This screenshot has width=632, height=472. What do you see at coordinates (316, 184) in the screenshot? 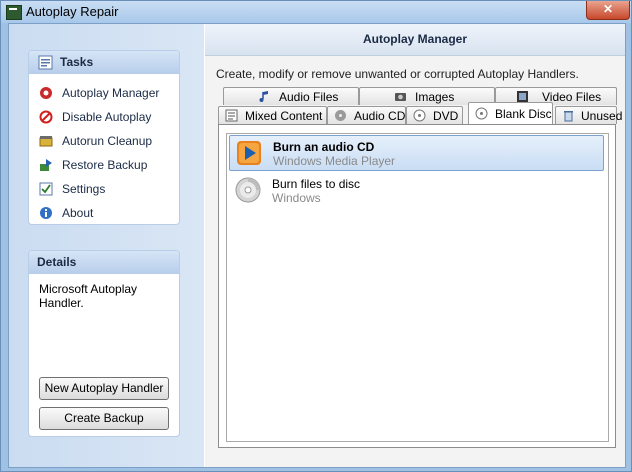
I see `handler-title: Burn files to disc` at bounding box center [316, 184].